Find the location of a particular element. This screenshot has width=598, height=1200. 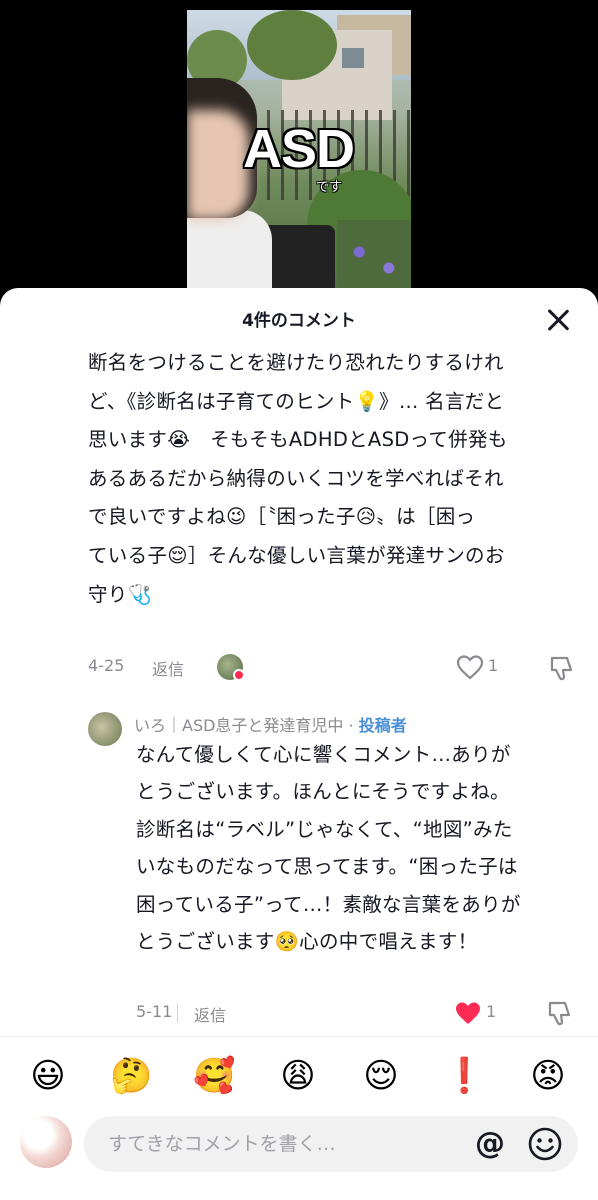

comment-input-bar: @ is located at coordinates (299, 1154).